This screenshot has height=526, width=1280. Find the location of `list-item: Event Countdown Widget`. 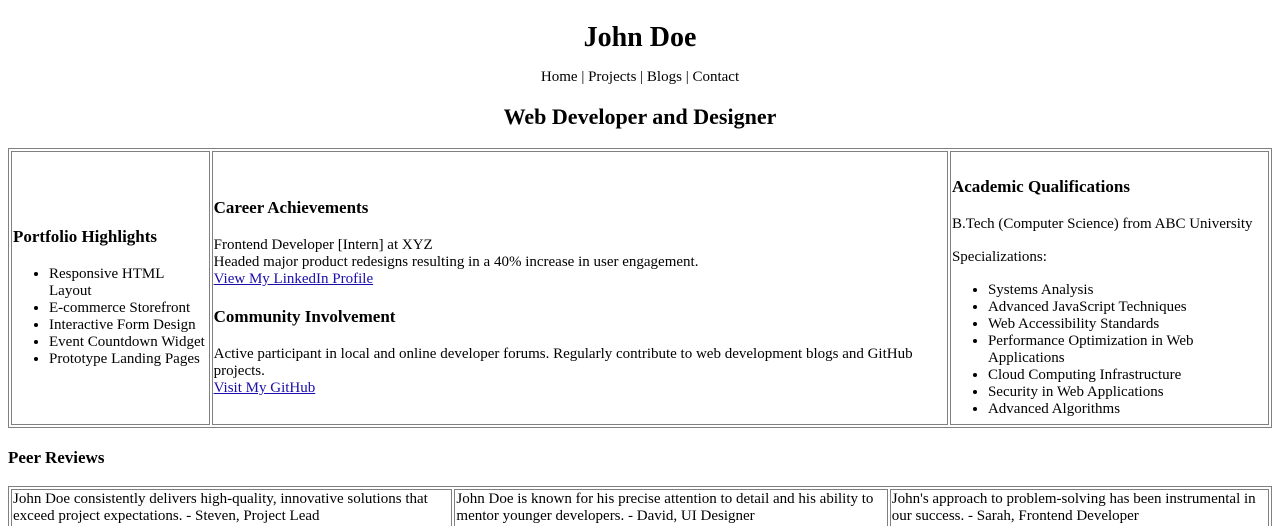

list-item: Event Countdown Widget is located at coordinates (128, 342).